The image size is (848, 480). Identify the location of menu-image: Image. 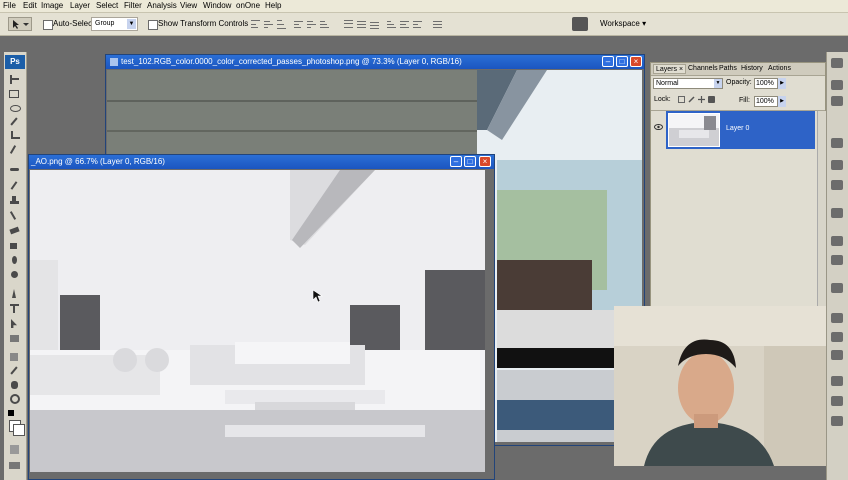
(52, 5).